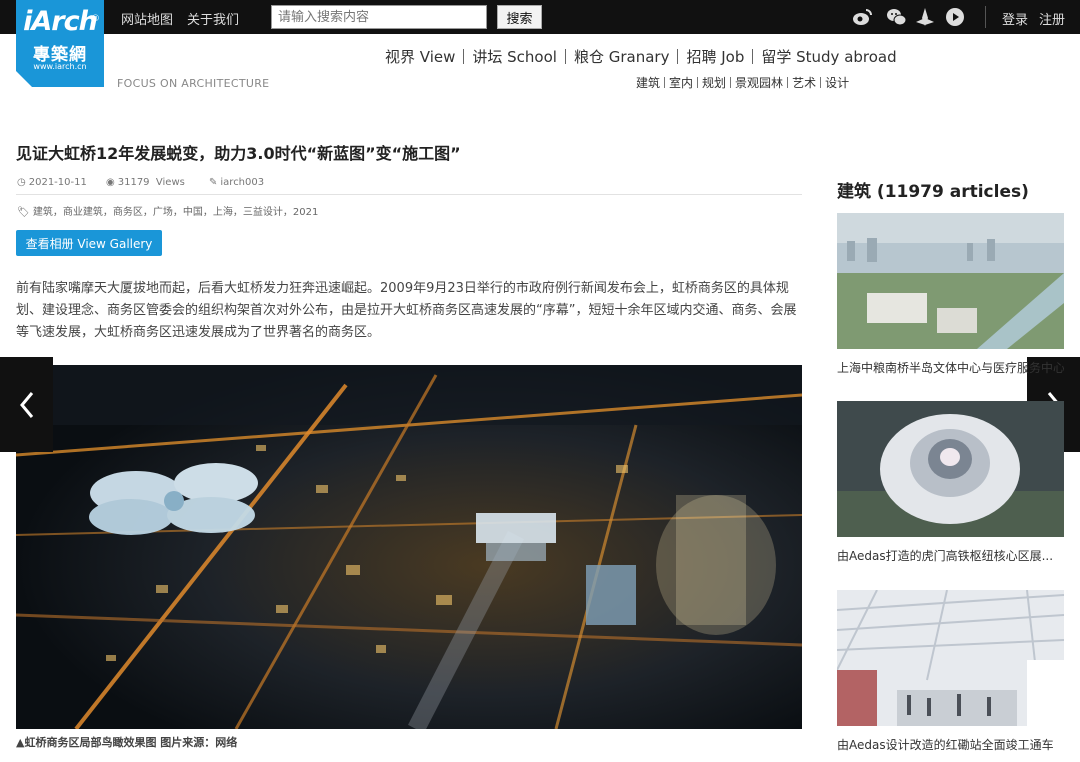 This screenshot has width=1080, height=762. I want to click on sidebar-article-card: 由Aedas设计改造的红磡站全面竣工通车, so click(950, 671).